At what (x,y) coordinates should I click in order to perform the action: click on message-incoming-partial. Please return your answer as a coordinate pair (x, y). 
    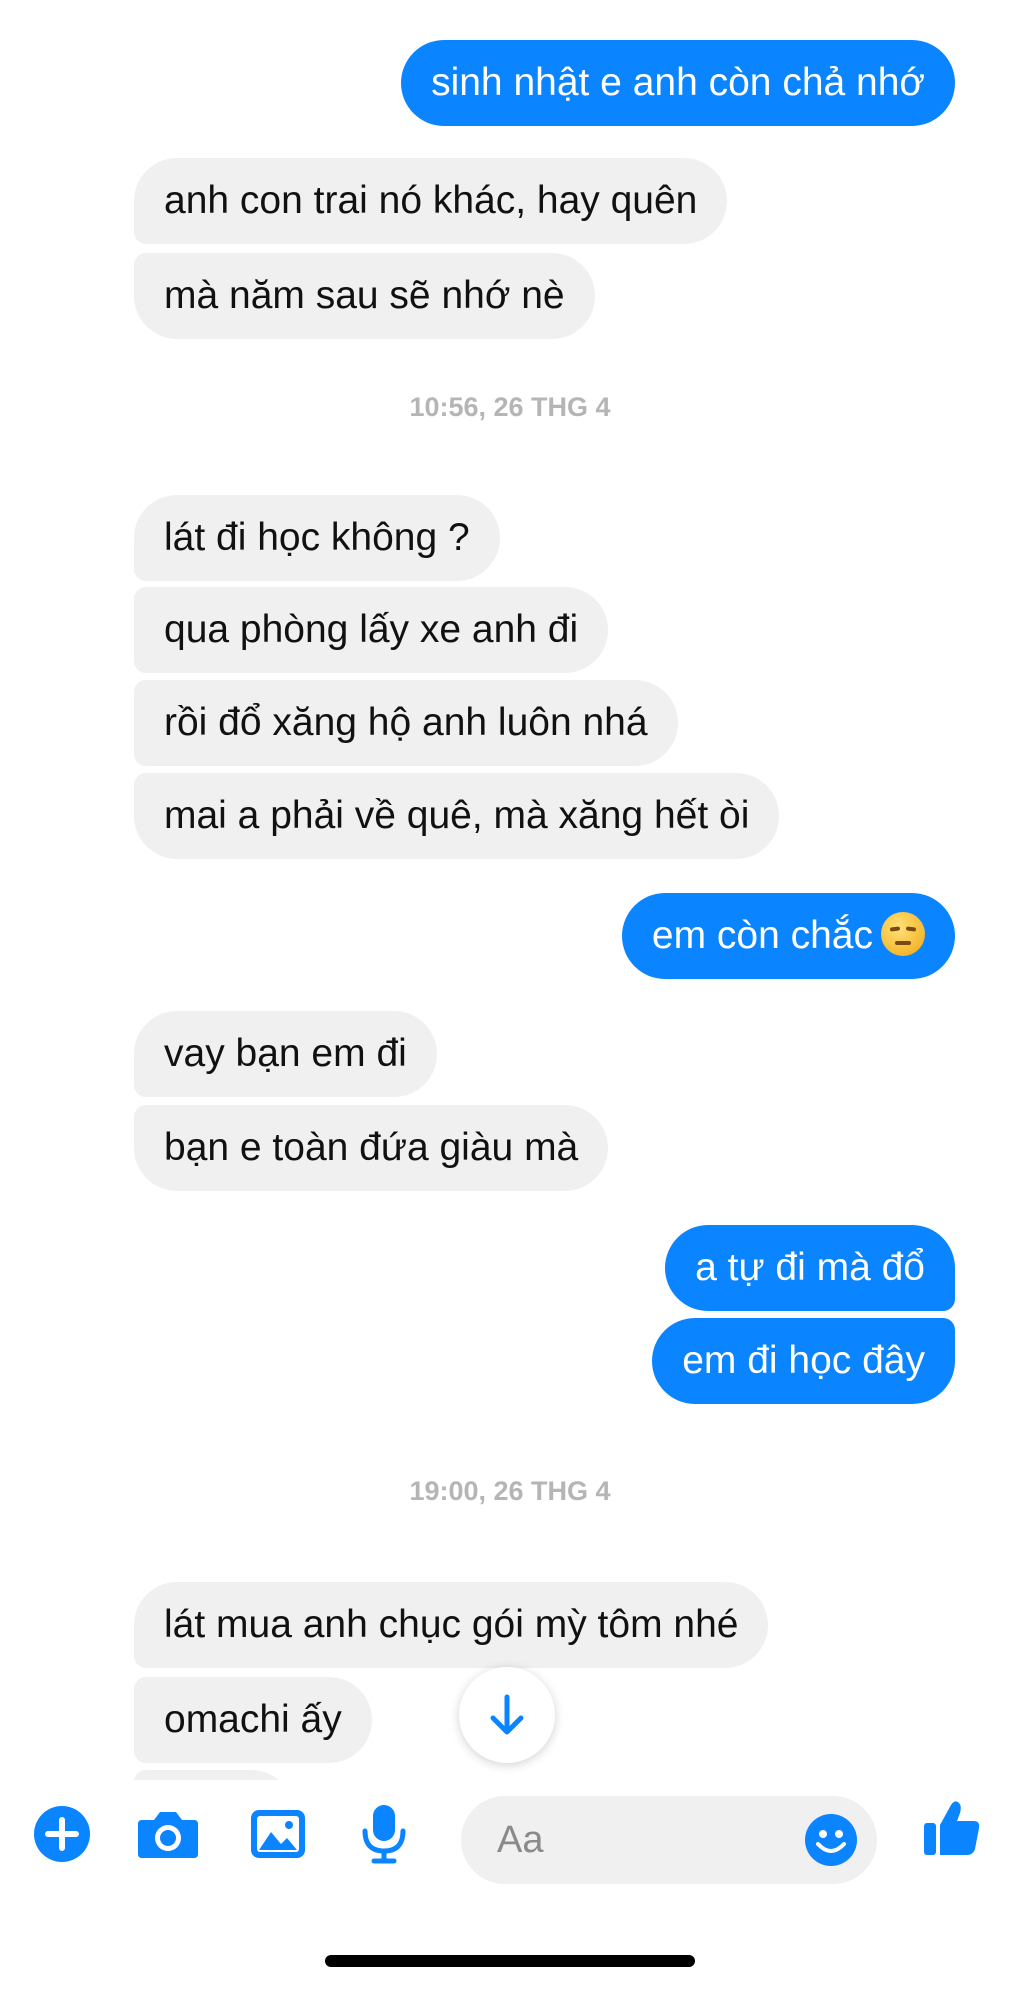
    Looking at the image, I should click on (214, 1775).